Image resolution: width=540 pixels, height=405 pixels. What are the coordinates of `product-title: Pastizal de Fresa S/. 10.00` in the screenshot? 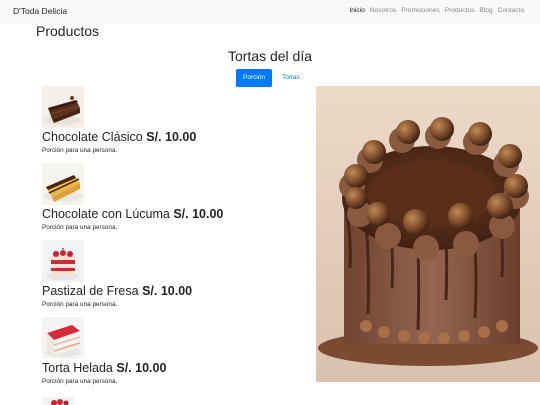 It's located at (117, 291).